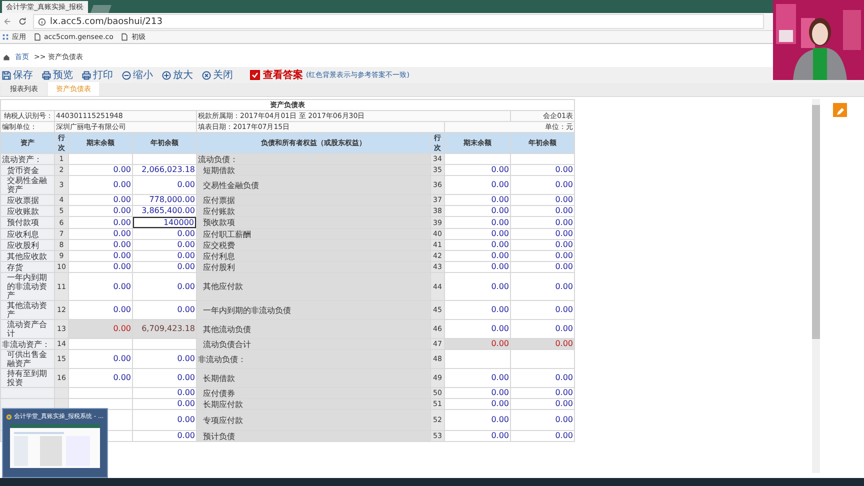  Describe the element at coordinates (5, 37) in the screenshot. I see `apps-icon` at that location.